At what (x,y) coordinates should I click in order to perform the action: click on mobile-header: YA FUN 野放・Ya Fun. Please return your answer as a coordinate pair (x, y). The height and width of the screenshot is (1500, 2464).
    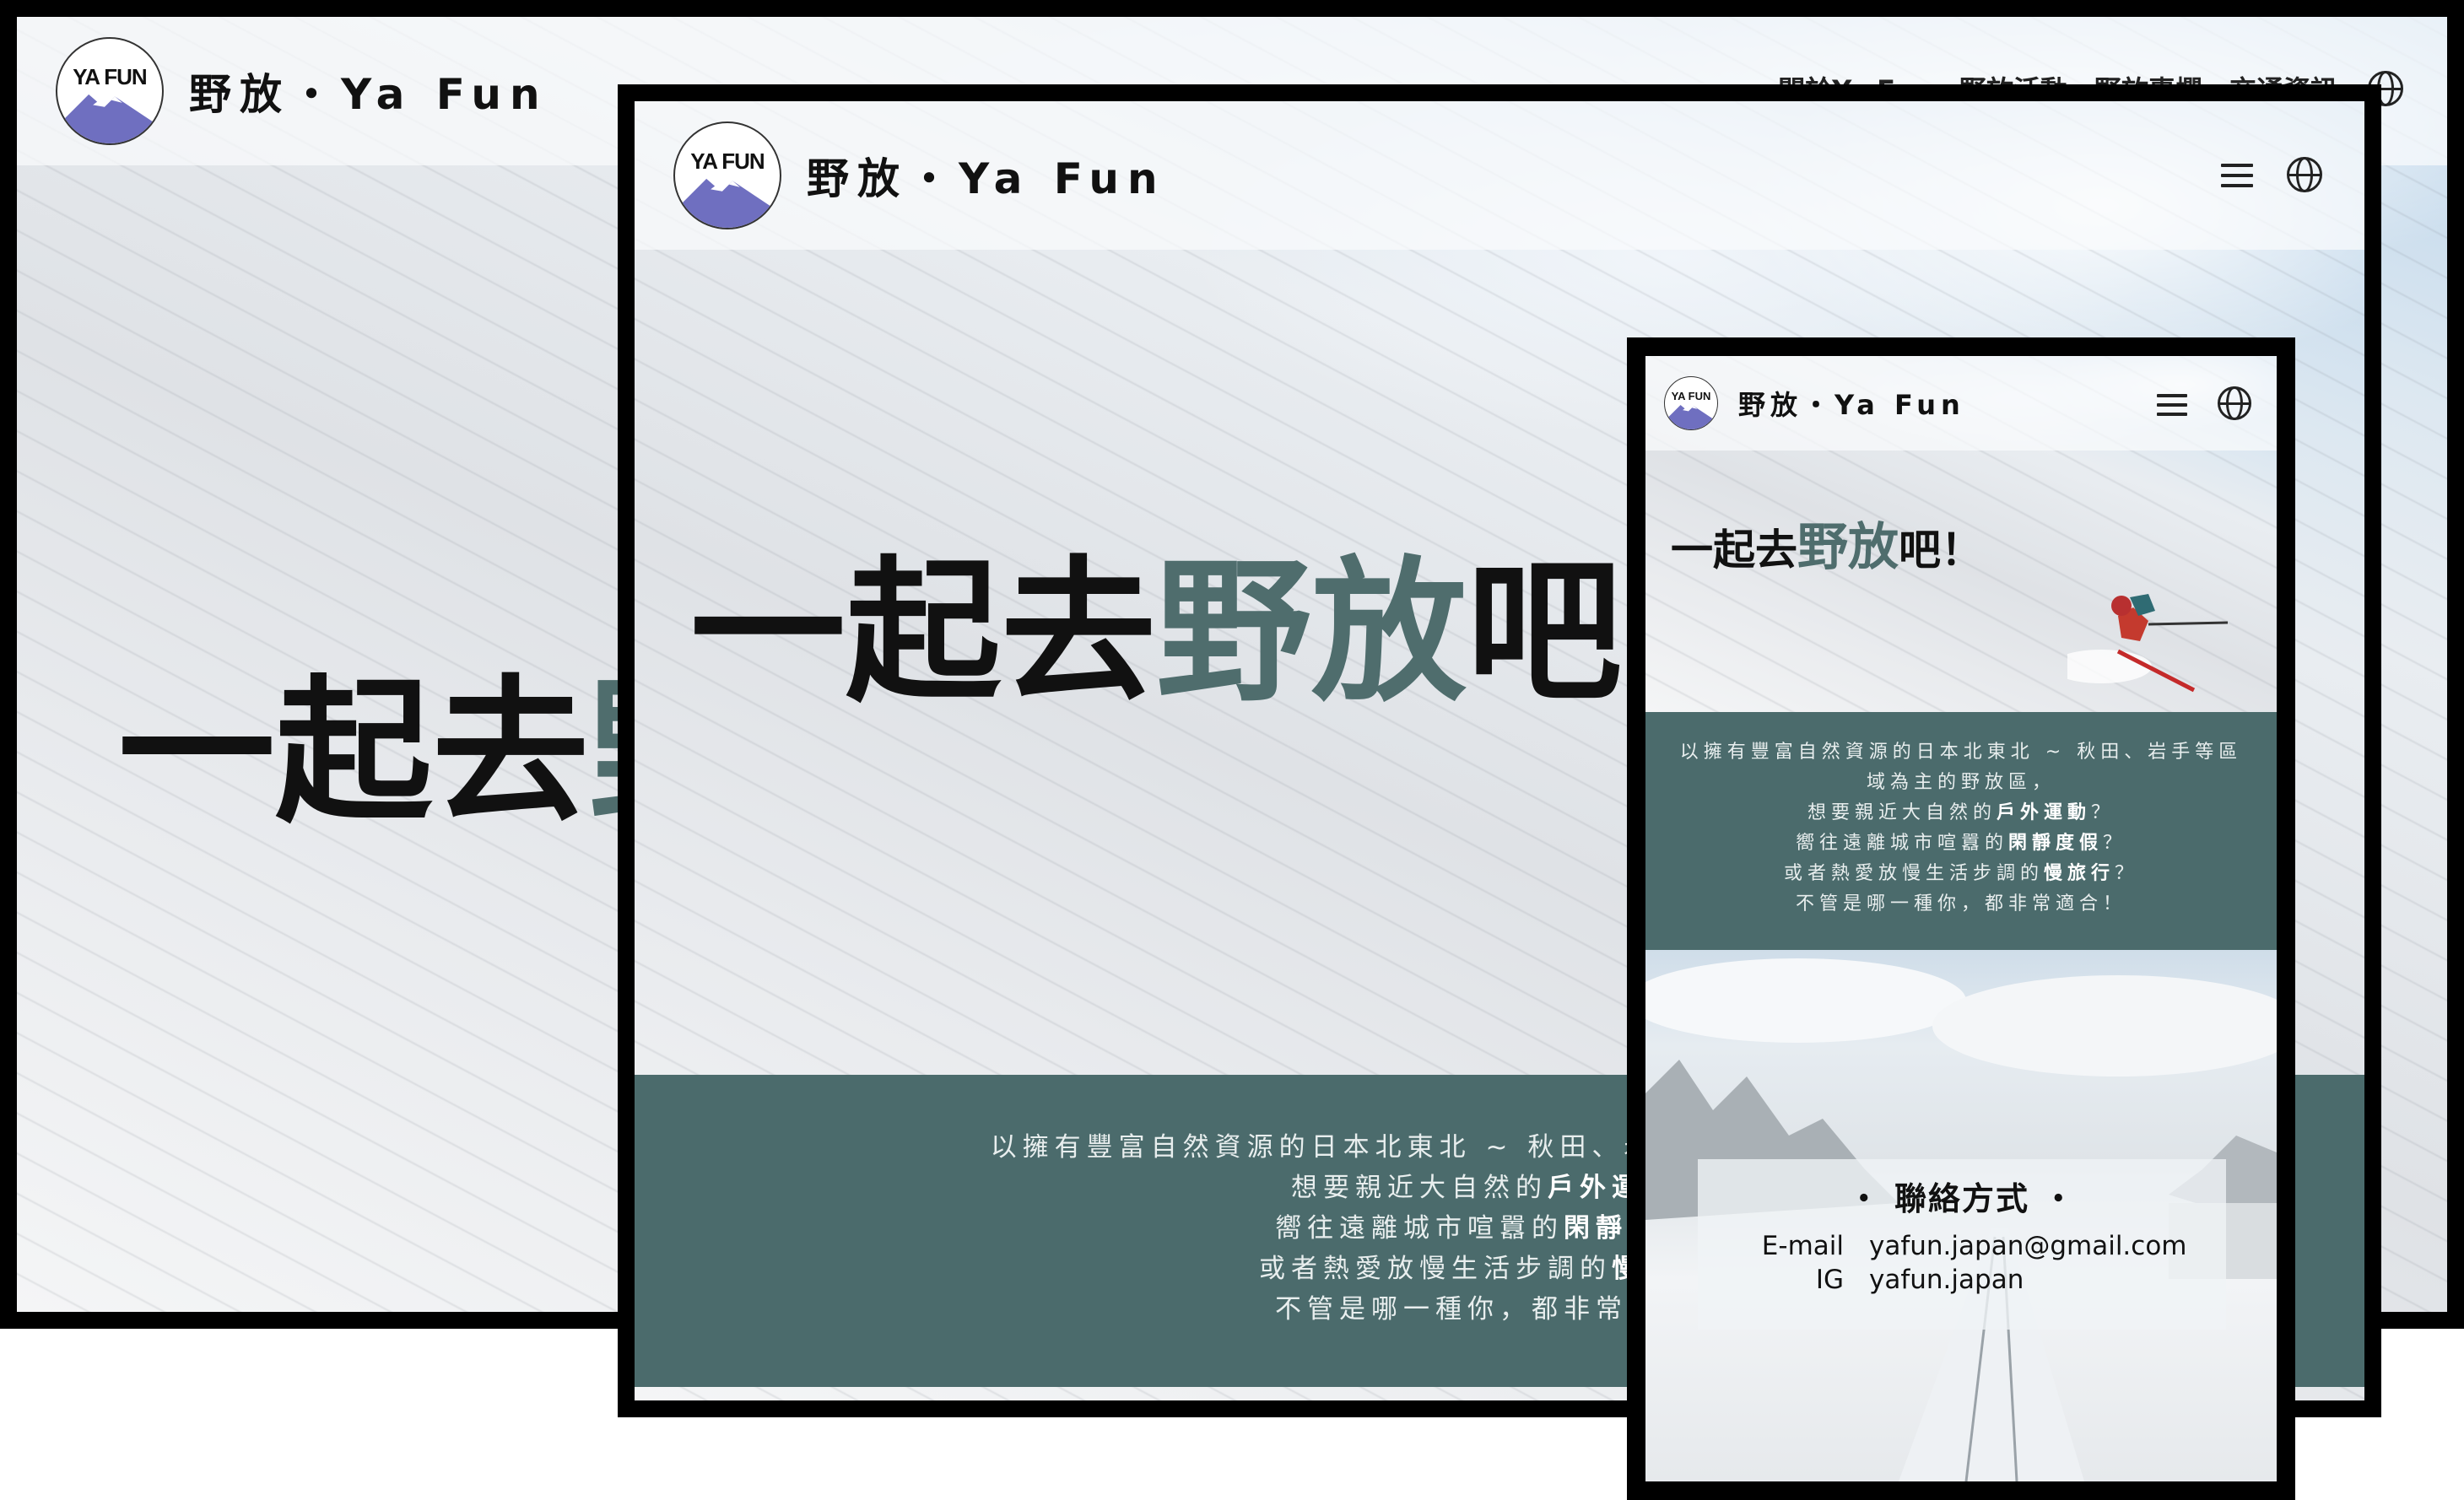
    Looking at the image, I should click on (1961, 403).